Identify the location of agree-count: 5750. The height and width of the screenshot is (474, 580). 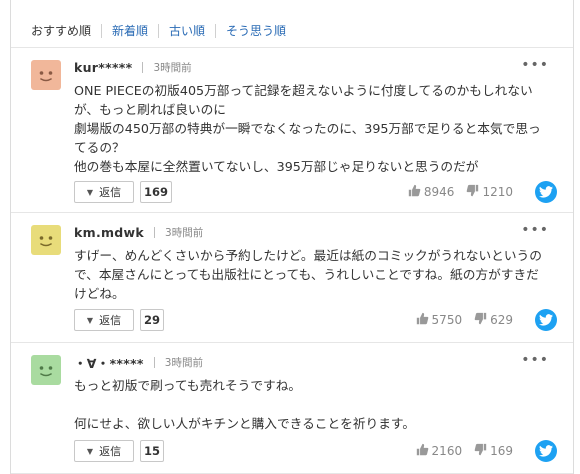
(447, 320).